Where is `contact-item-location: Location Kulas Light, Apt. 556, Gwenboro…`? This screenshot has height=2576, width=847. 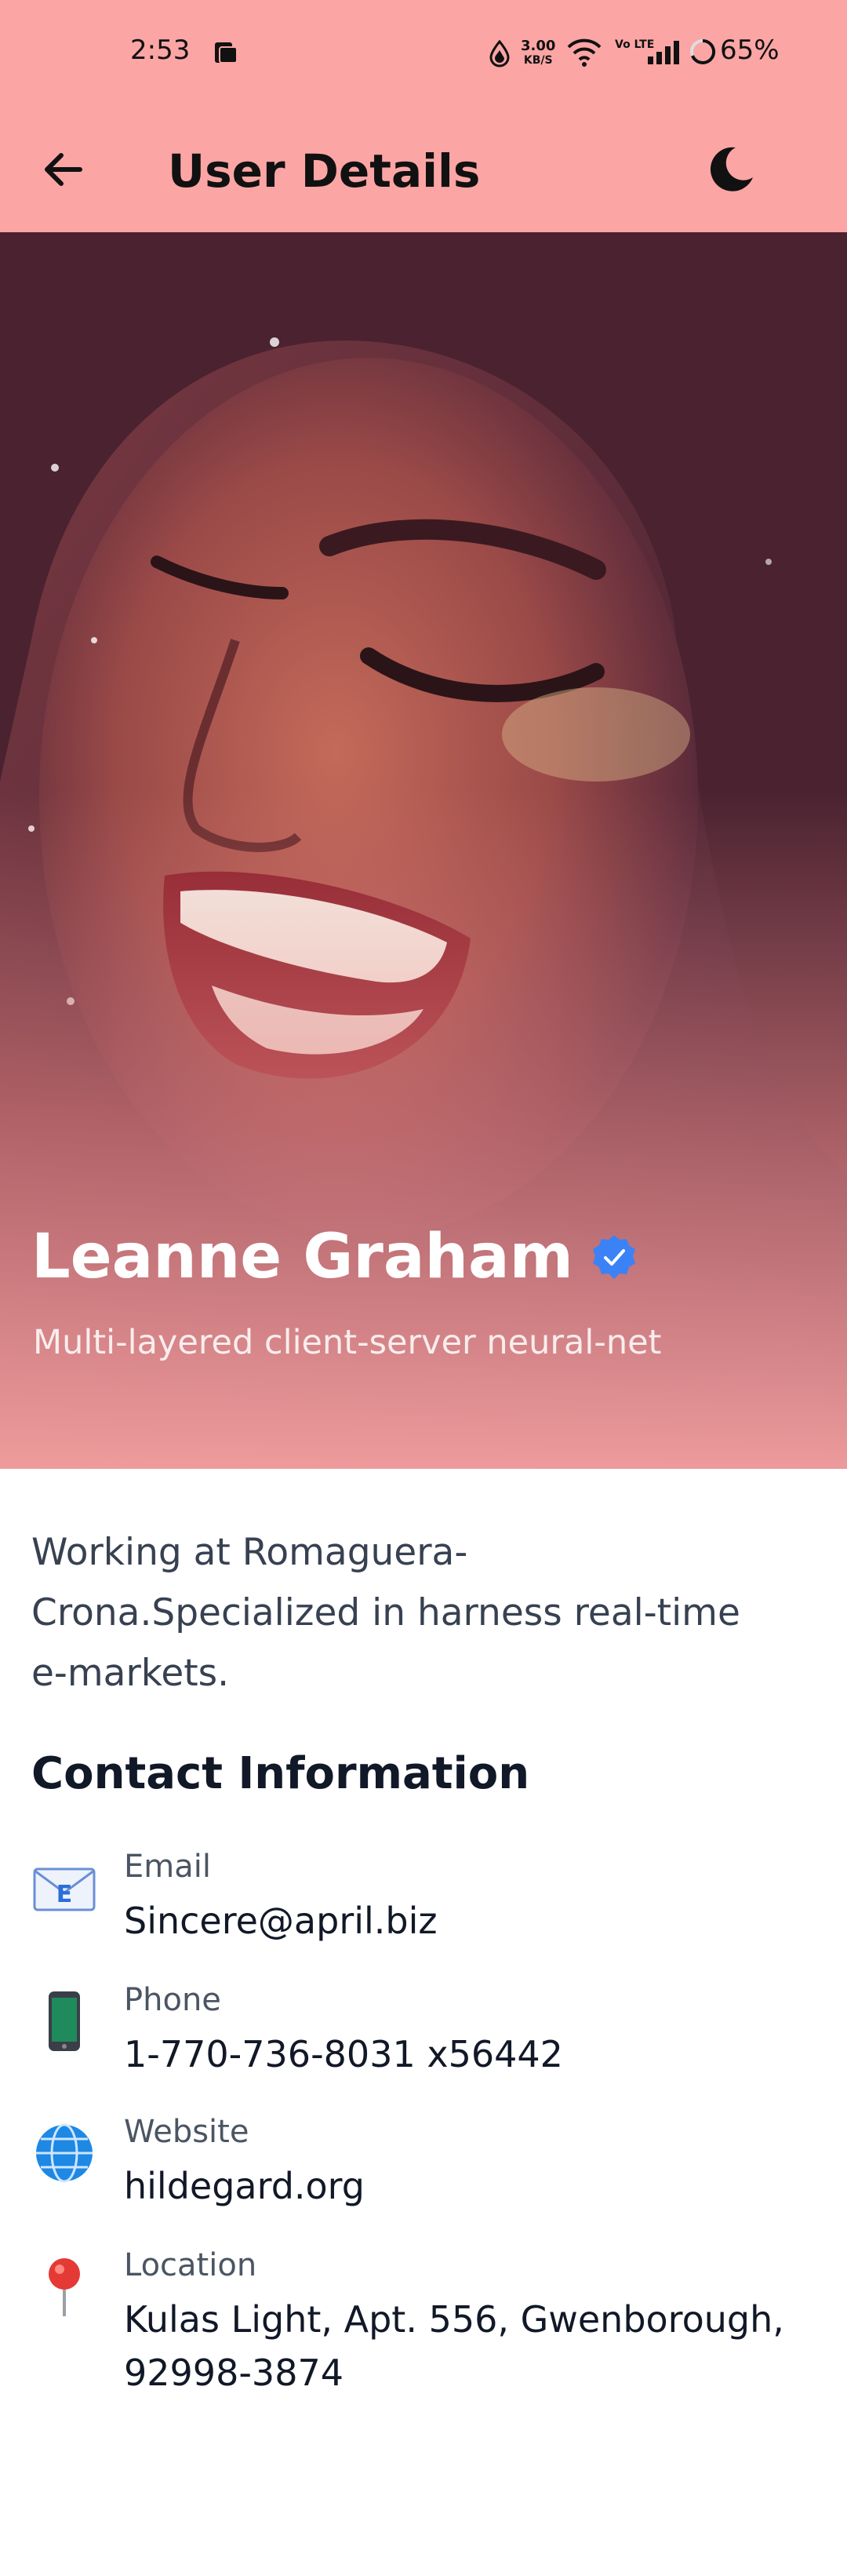 contact-item-location: Location Kulas Light, Apt. 556, Gwenboro… is located at coordinates (423, 2325).